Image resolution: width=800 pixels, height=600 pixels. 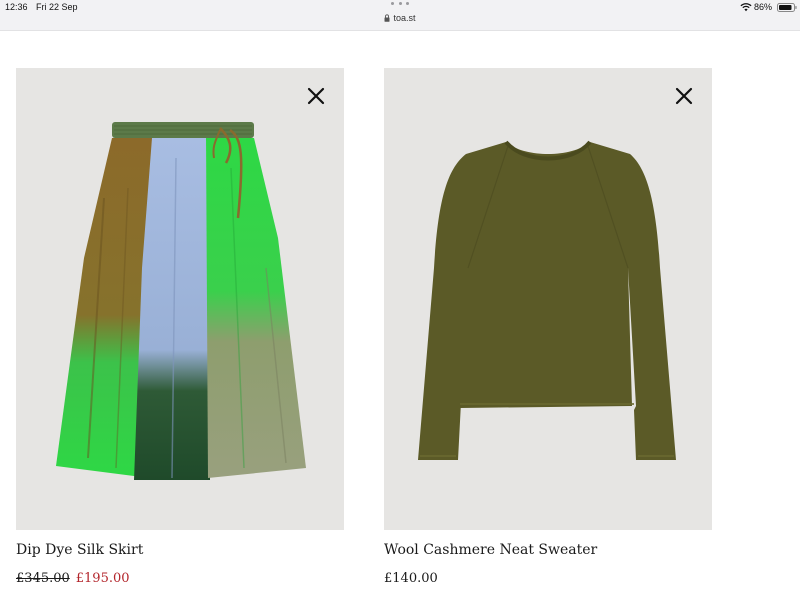 What do you see at coordinates (763, 7) in the screenshot?
I see `battery-percentage: 86%` at bounding box center [763, 7].